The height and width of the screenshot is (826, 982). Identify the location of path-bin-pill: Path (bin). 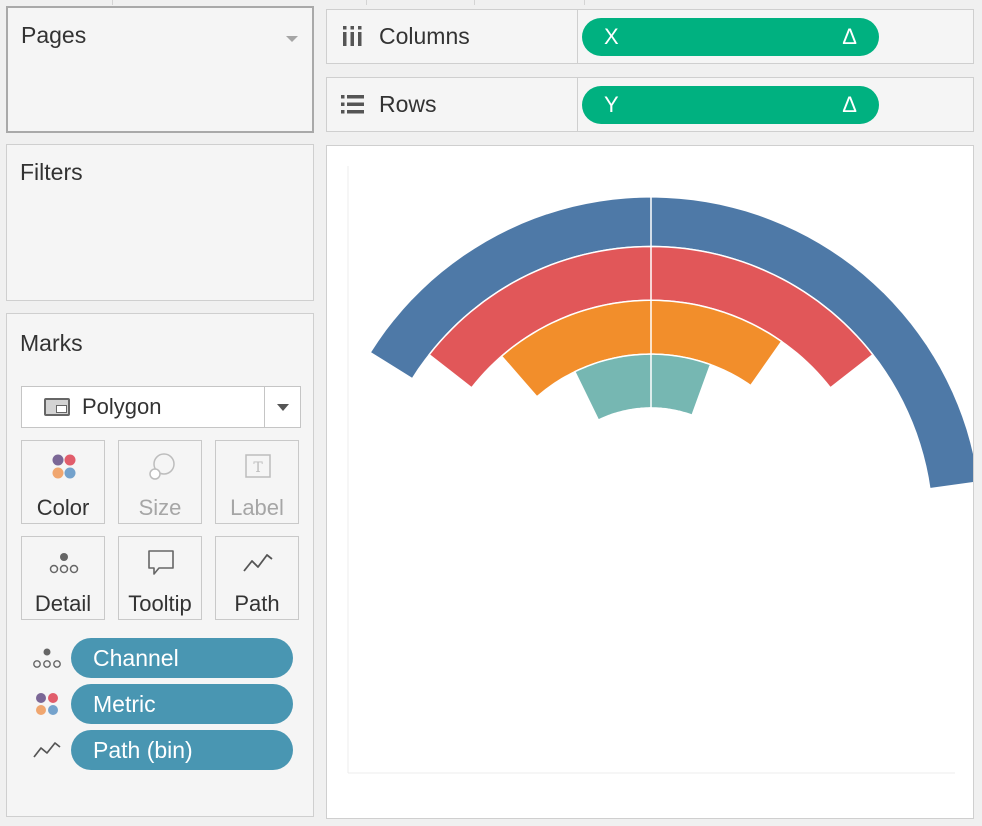
(182, 750).